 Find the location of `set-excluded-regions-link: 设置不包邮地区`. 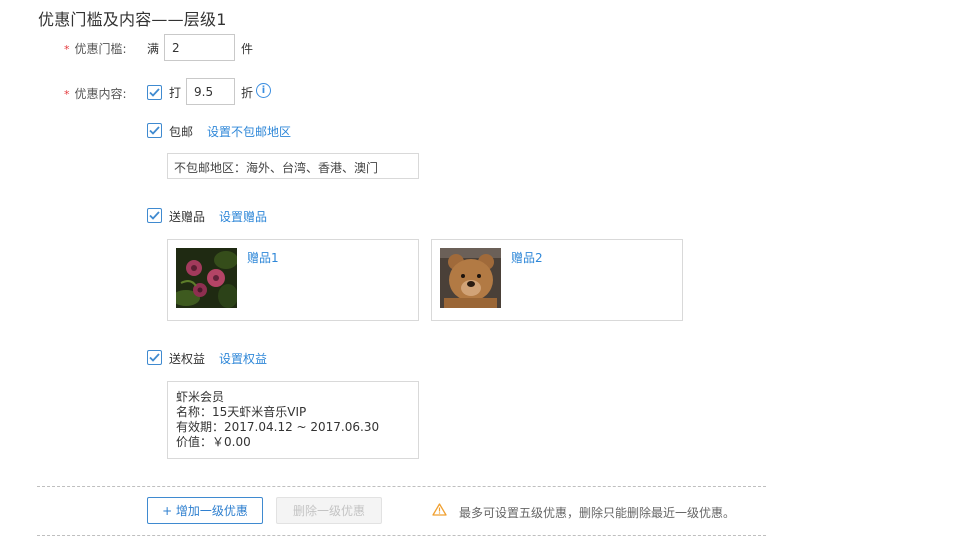

set-excluded-regions-link: 设置不包邮地区 is located at coordinates (249, 131).